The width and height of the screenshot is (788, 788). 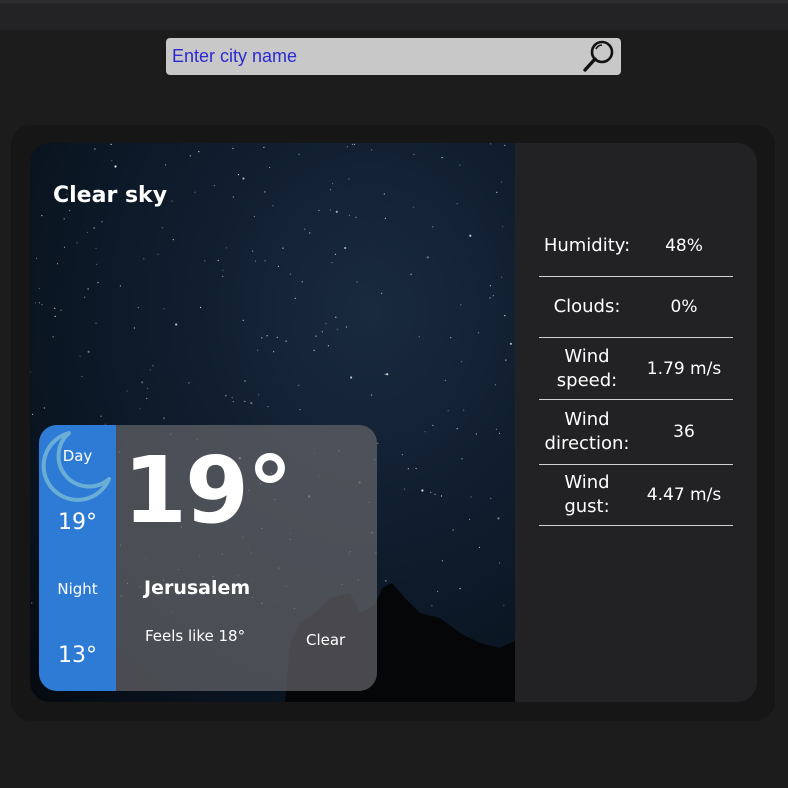 What do you see at coordinates (587, 494) in the screenshot?
I see `detail-label: Wind gust:` at bounding box center [587, 494].